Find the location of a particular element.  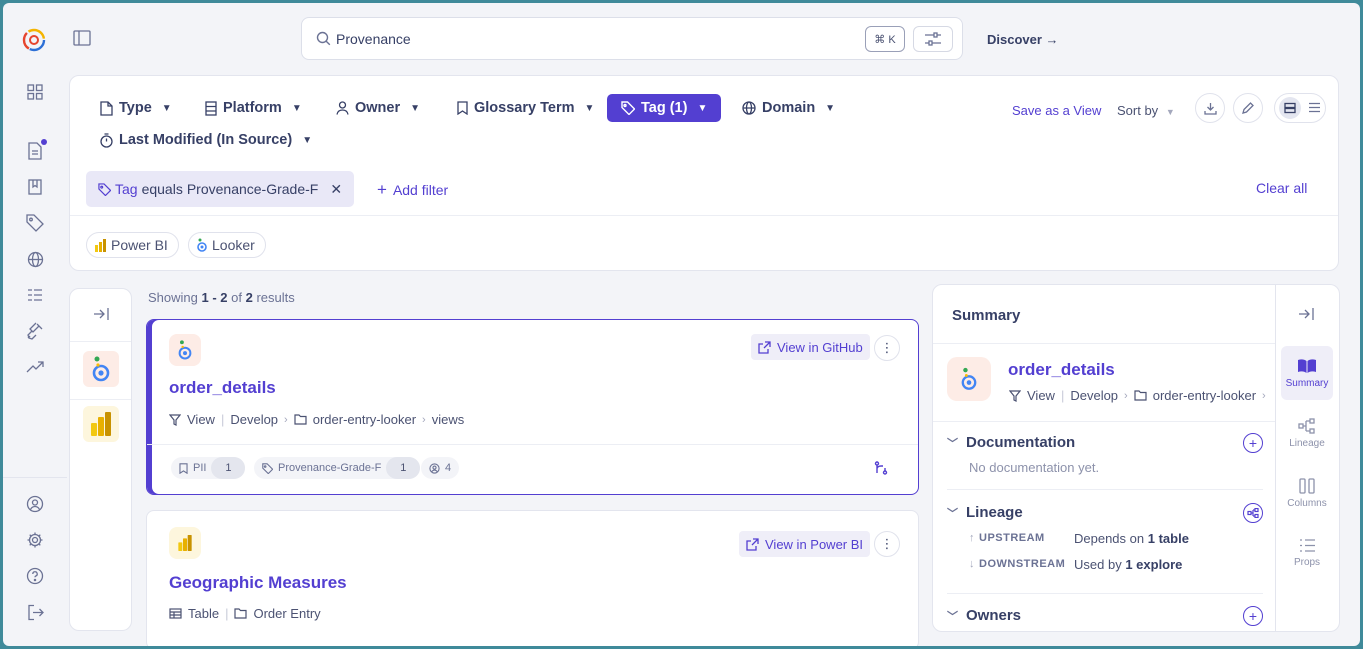

edit-button is located at coordinates (1248, 108).